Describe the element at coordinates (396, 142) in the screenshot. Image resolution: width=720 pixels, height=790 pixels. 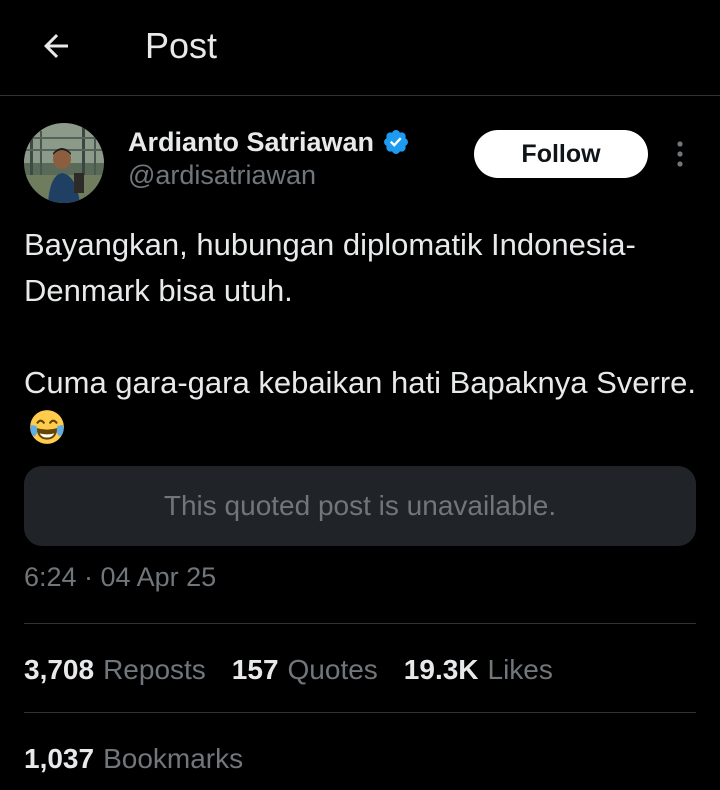
I see `verified-badge-icon` at that location.